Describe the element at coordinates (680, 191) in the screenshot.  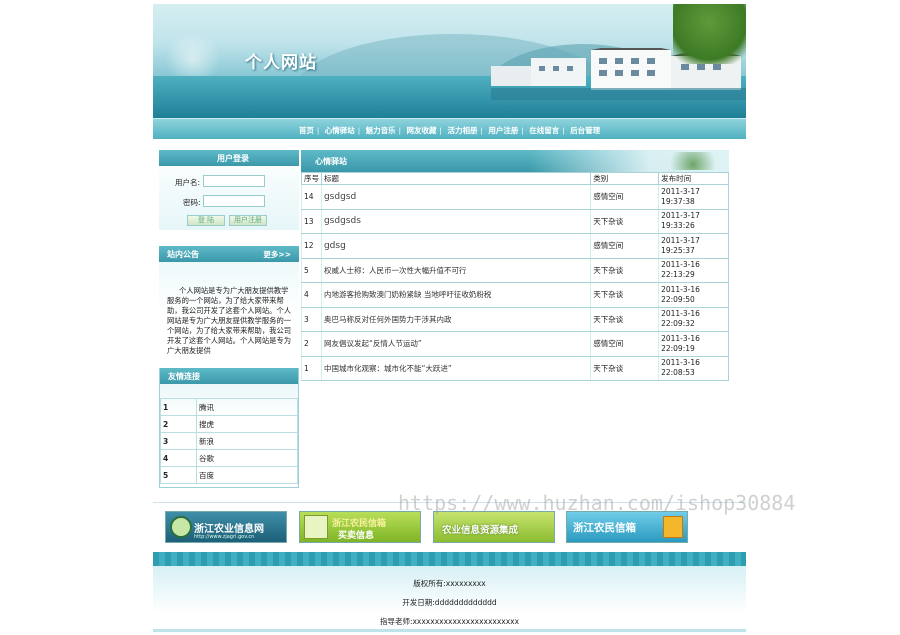
I see `post-date: 2011-3-17` at that location.